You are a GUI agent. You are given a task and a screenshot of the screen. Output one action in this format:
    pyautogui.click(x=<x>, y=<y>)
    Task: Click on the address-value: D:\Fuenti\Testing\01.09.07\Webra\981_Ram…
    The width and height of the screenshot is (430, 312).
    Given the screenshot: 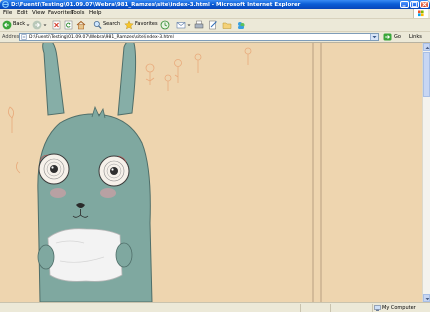 What is the action you would take?
    pyautogui.click(x=101, y=37)
    